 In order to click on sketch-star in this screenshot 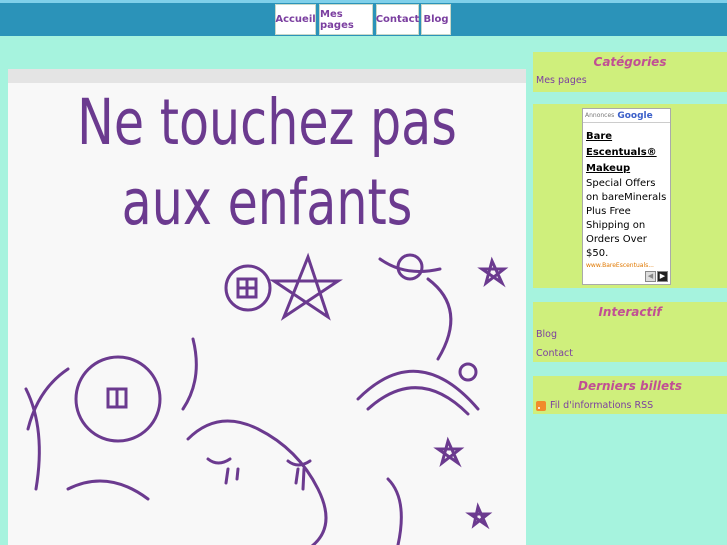, I will do `click(306, 286)`.